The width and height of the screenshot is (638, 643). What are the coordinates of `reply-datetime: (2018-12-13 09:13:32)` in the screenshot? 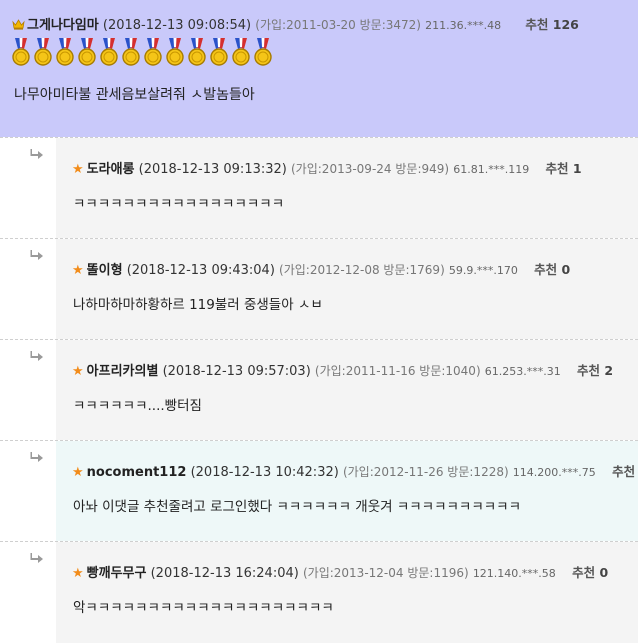 It's located at (212, 169).